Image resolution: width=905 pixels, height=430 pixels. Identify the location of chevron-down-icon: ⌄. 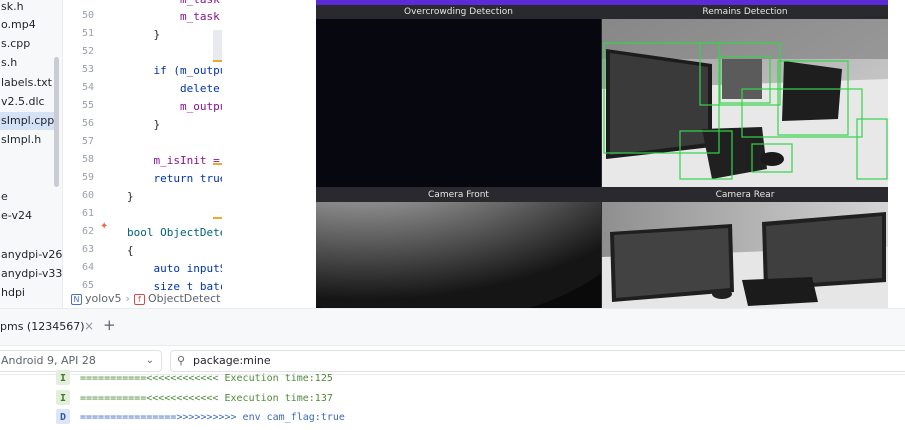
(149, 360).